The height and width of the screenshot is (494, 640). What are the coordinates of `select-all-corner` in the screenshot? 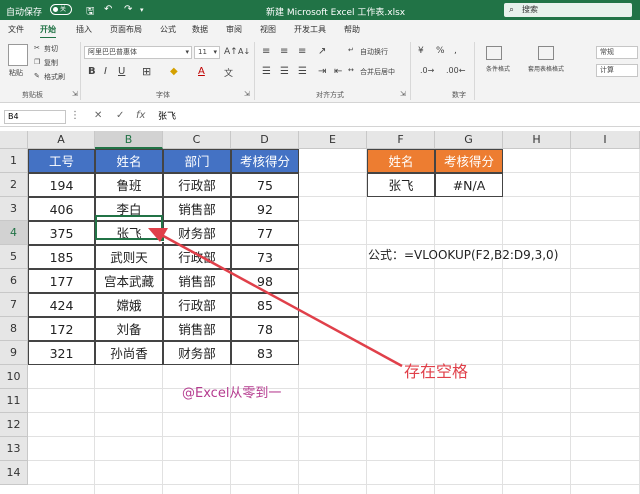 It's located at (14, 140).